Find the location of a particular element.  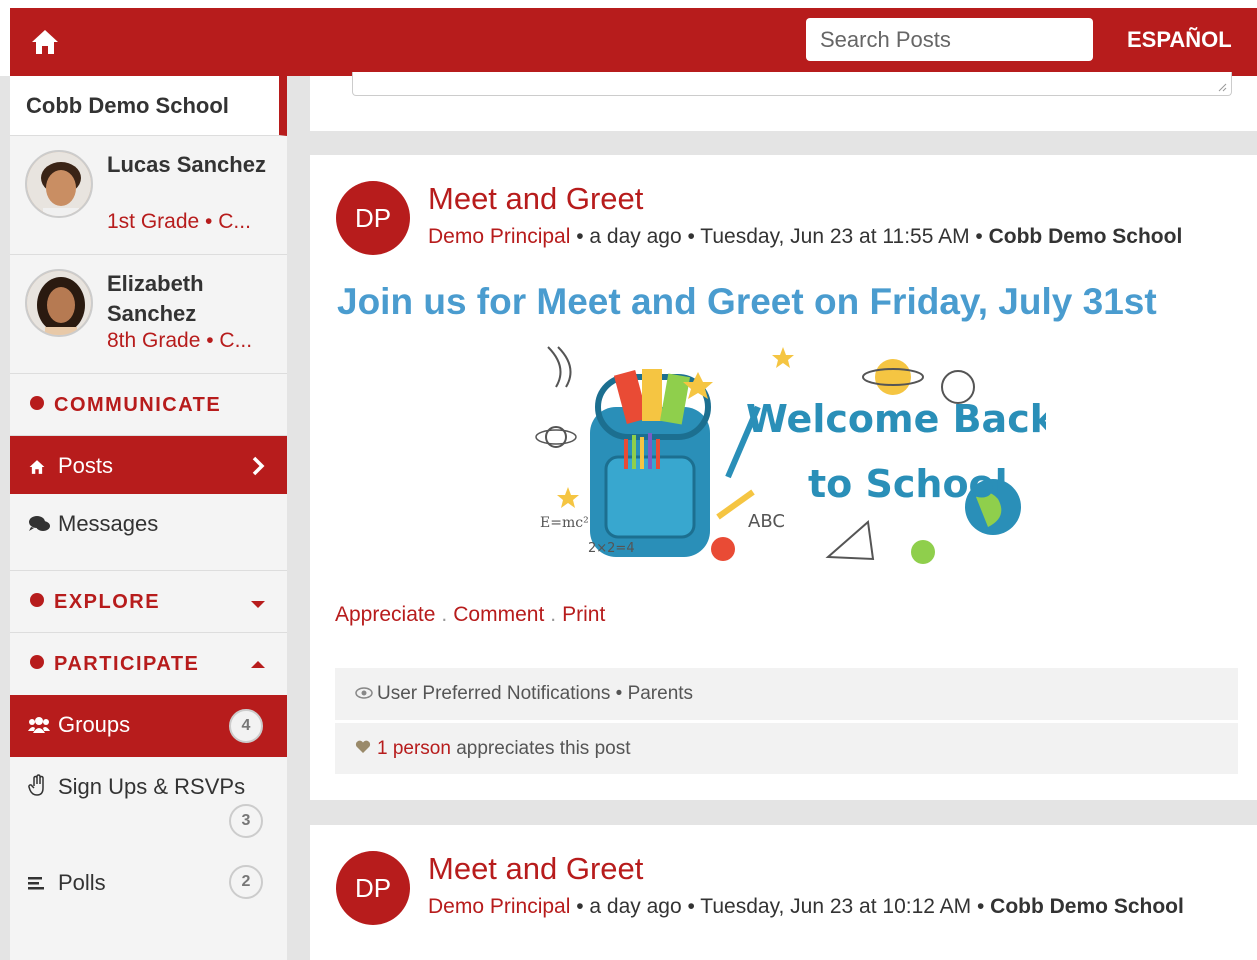

banner-line-2: to School is located at coordinates (908, 484).